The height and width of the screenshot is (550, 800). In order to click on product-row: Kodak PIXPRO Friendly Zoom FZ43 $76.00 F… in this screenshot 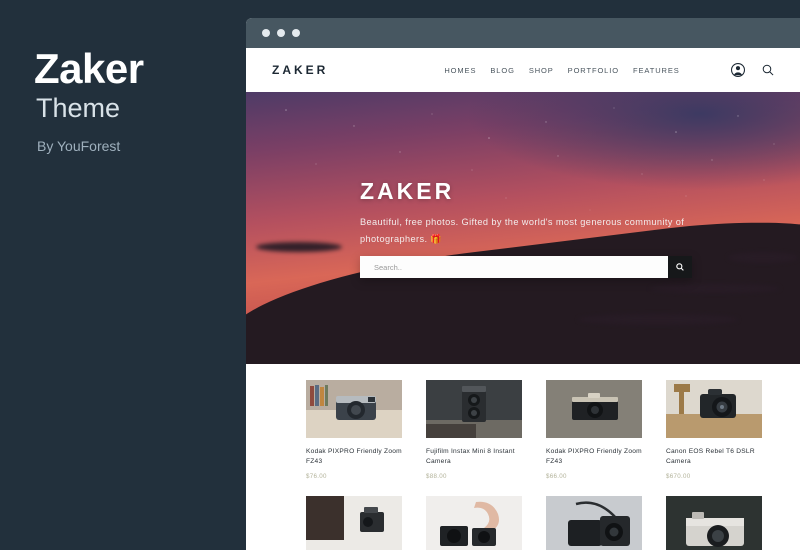, I will do `click(534, 430)`.